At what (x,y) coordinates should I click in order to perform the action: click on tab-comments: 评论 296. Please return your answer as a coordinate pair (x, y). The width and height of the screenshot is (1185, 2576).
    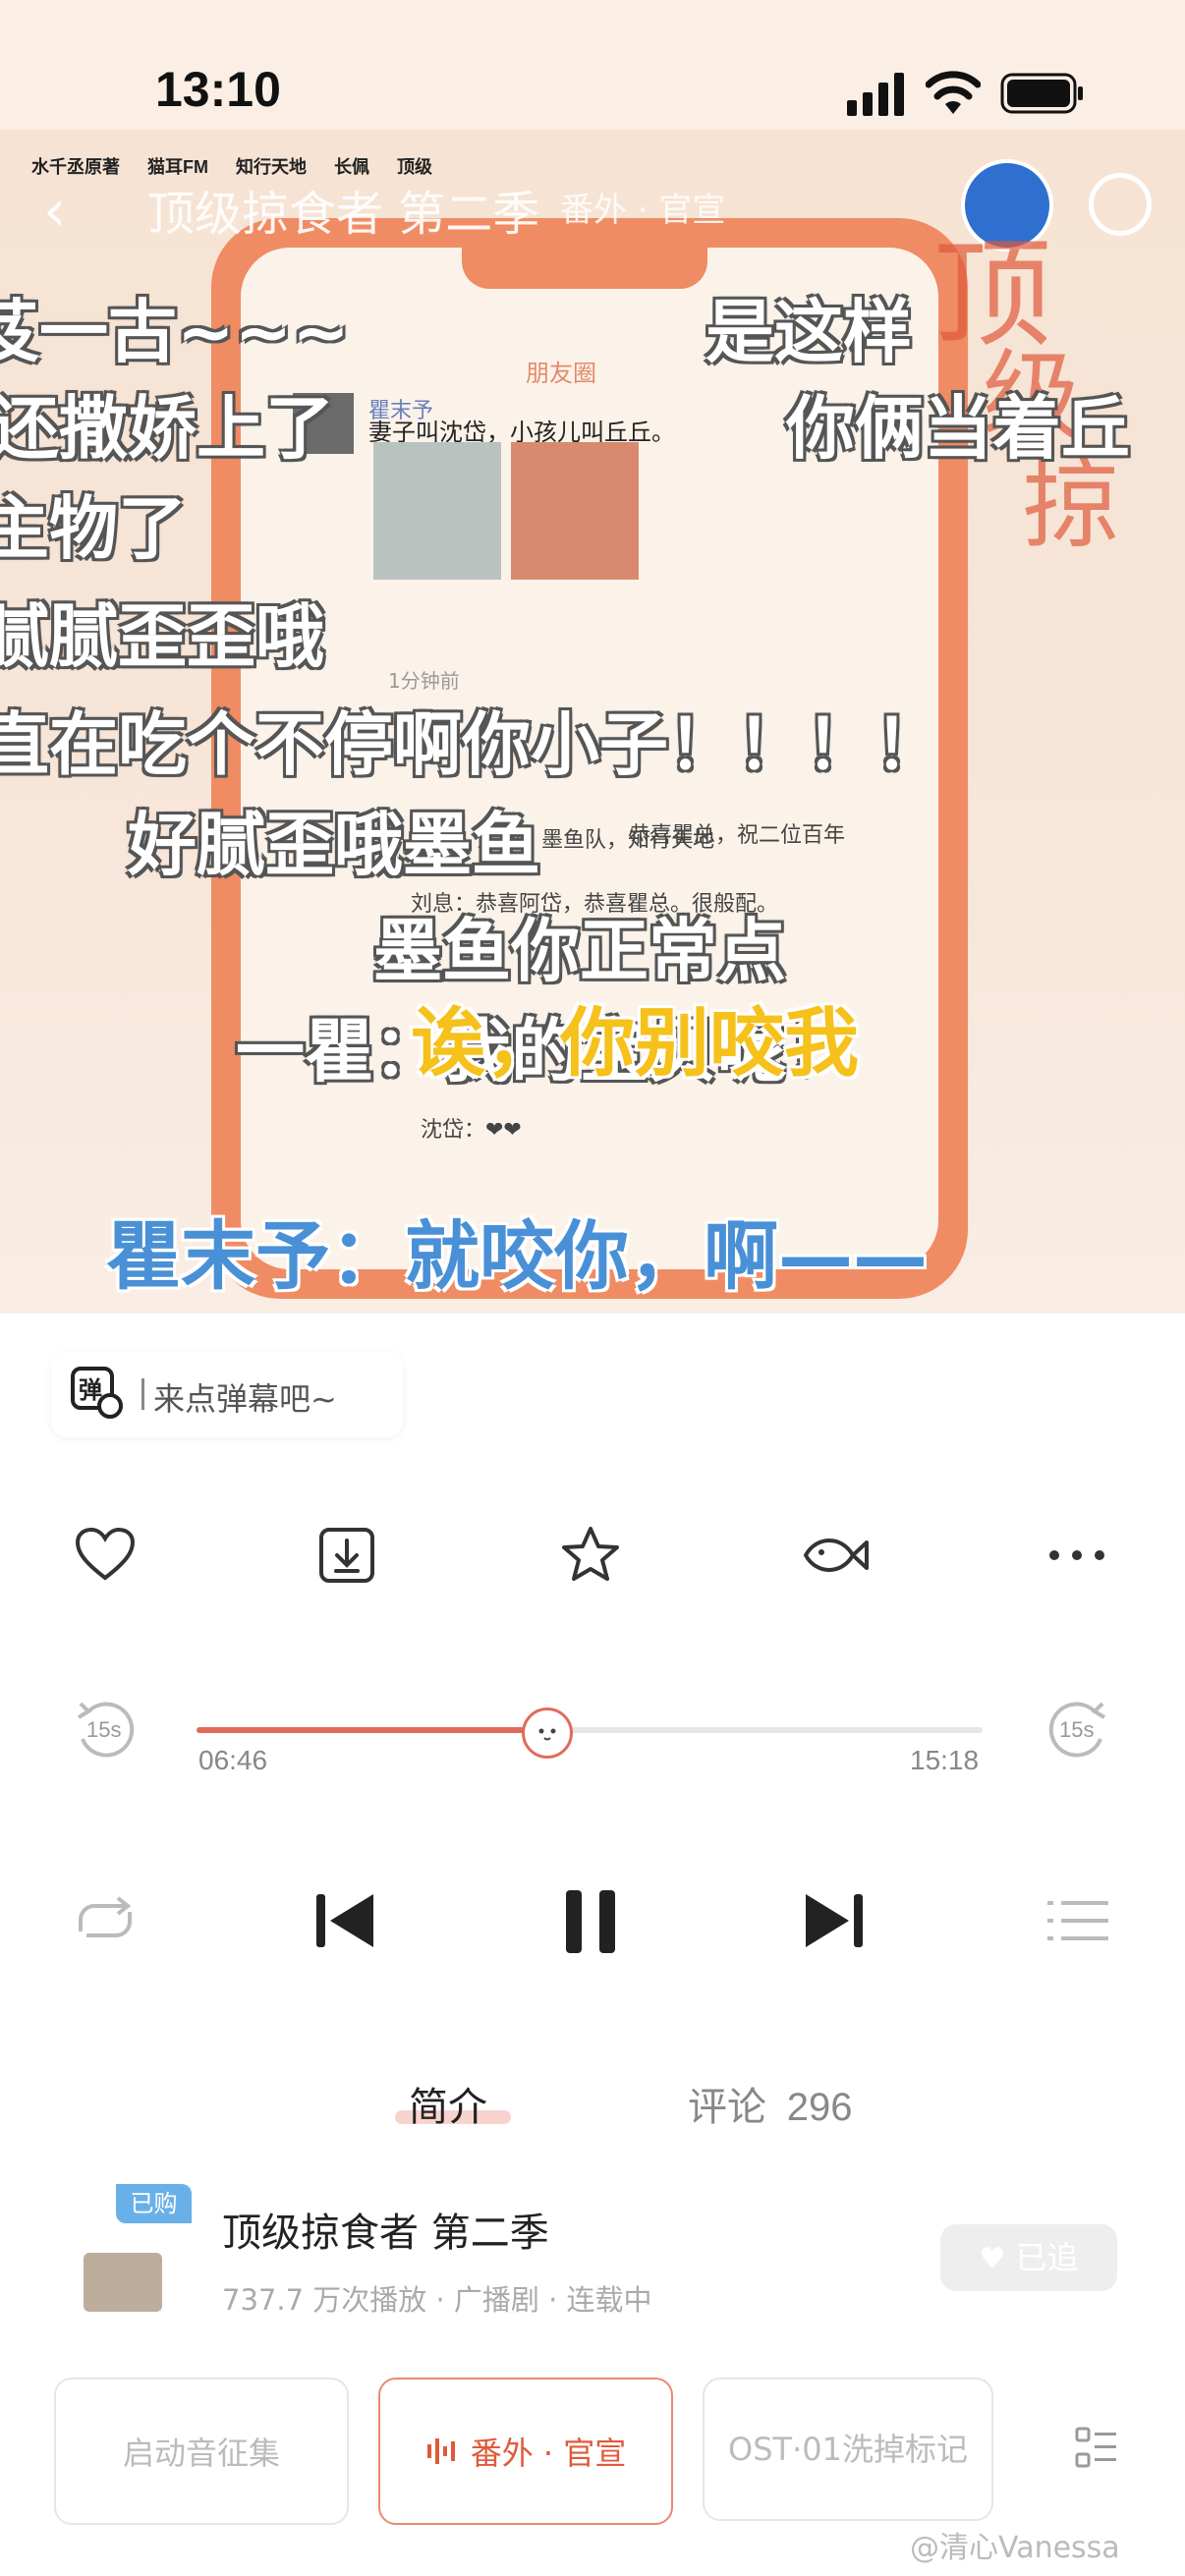
    Looking at the image, I should click on (770, 2103).